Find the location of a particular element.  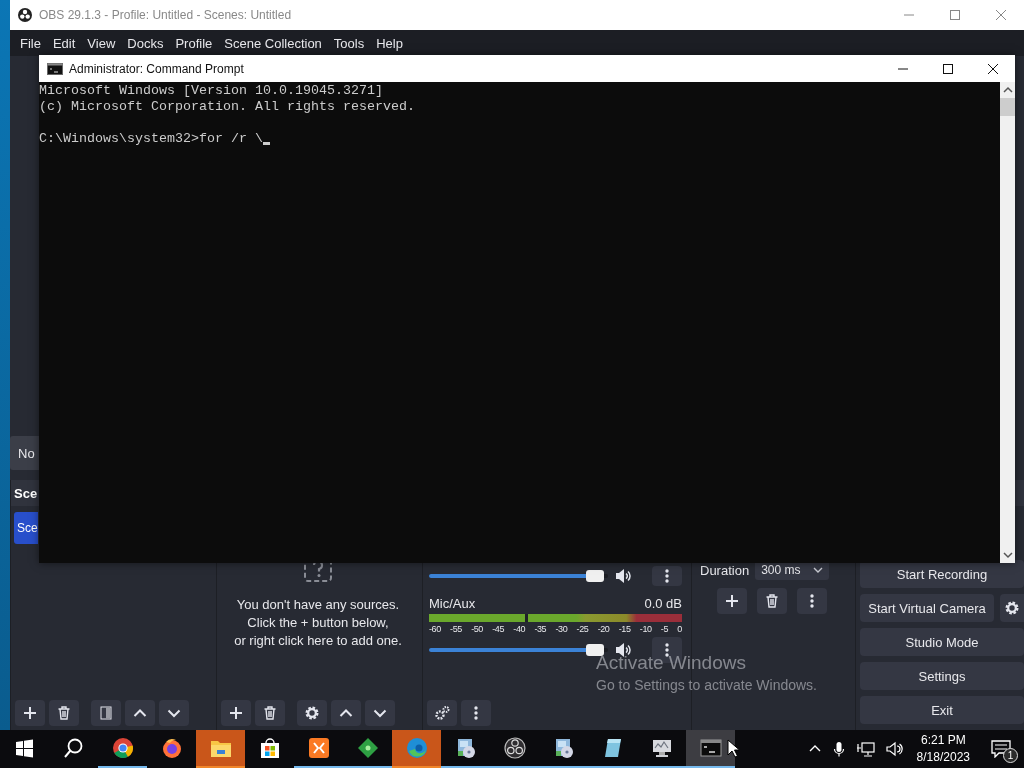

console-line: (c) Microsoft Corporation. All rights reserved. is located at coordinates (227, 107).